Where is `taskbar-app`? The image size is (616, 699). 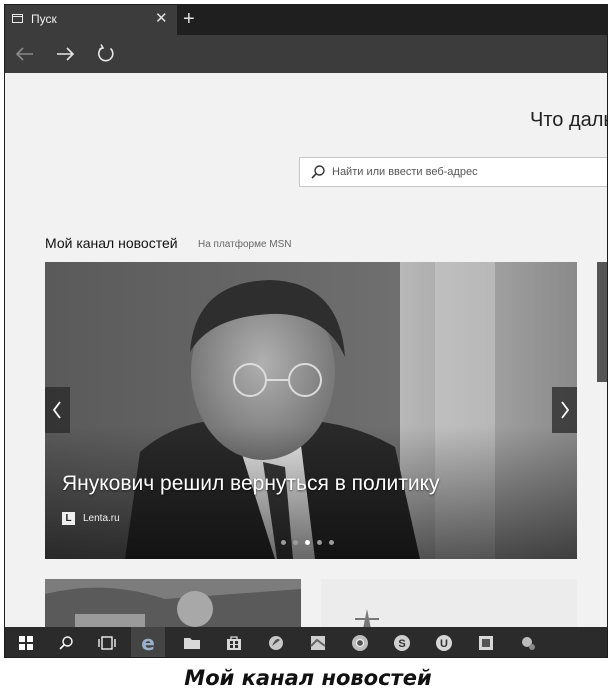 taskbar-app is located at coordinates (276, 642).